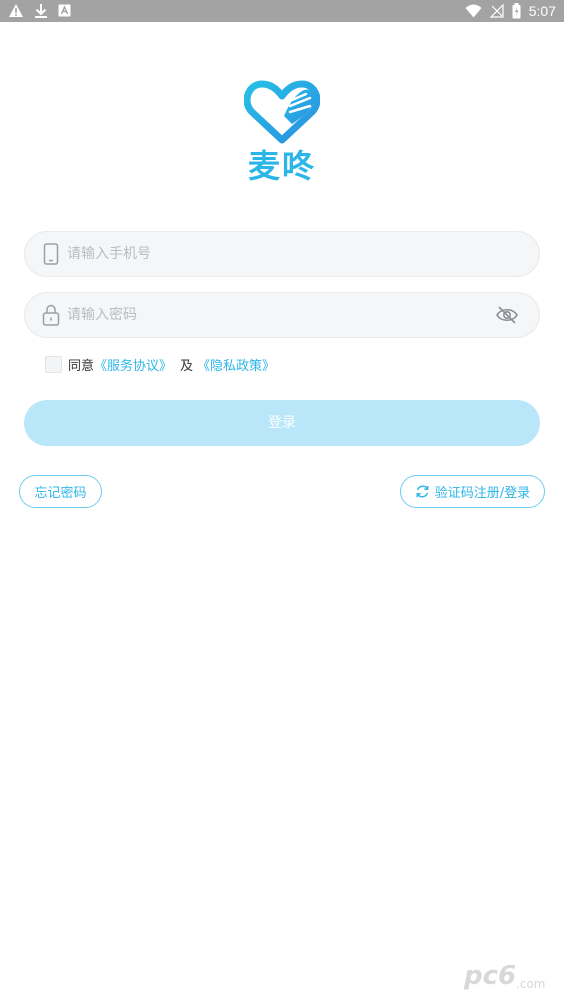 The width and height of the screenshot is (564, 1002). Describe the element at coordinates (482, 493) in the screenshot. I see `sms-login-label: 验证码注册/登录` at that location.